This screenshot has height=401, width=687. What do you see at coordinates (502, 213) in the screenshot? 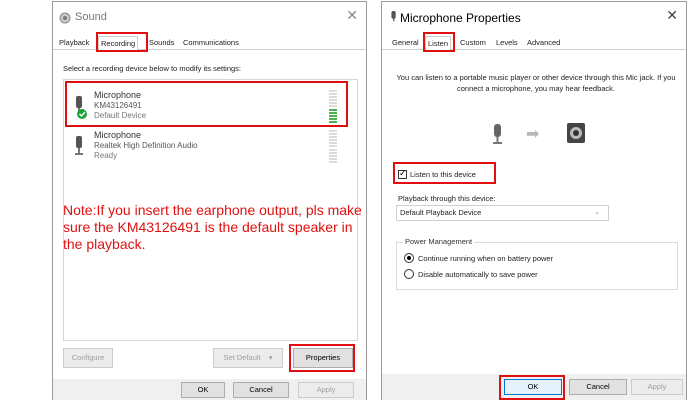
I see `playback-device-select: Default Playback Device ⌄` at bounding box center [502, 213].